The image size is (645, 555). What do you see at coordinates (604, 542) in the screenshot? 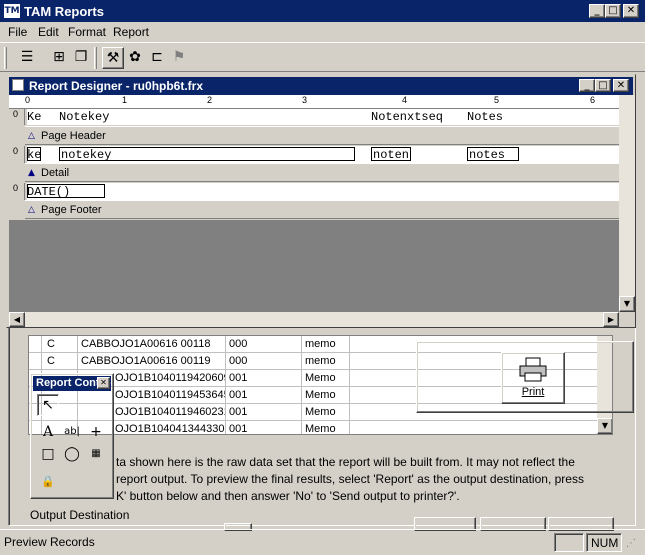
I see `status-num: NUM` at bounding box center [604, 542].